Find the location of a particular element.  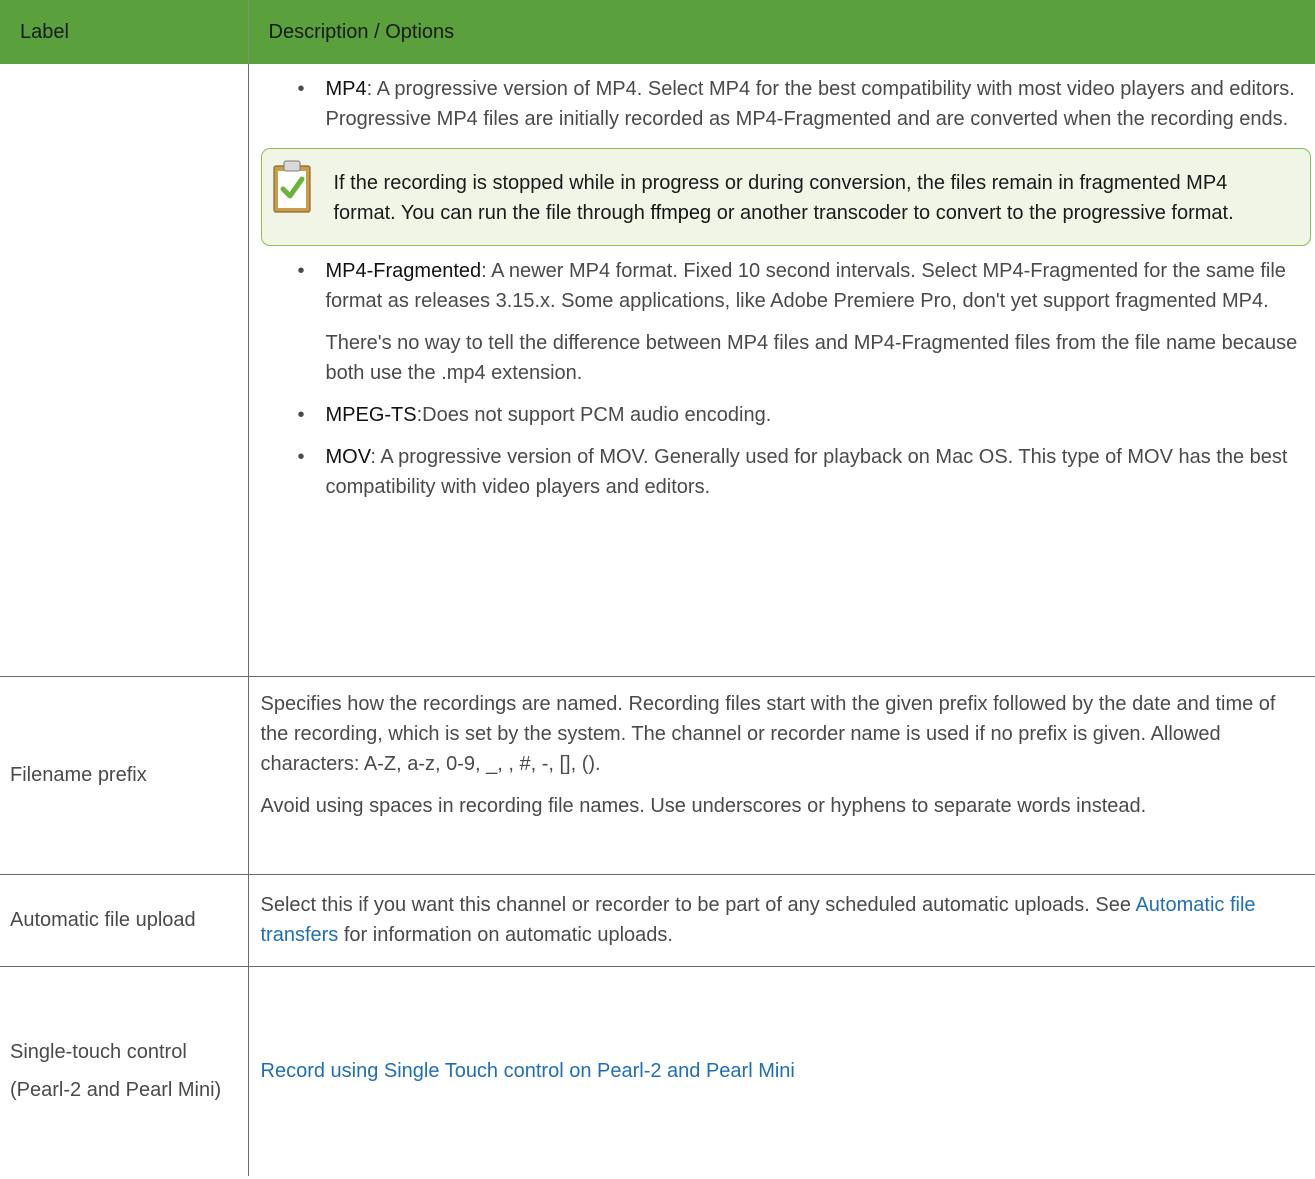

term-mpeg-ts: MPEG-TS is located at coordinates (371, 415).